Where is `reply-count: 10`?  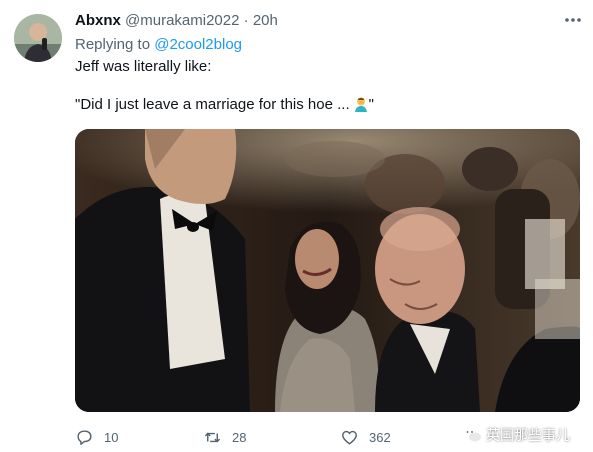
reply-count: 10 is located at coordinates (111, 437).